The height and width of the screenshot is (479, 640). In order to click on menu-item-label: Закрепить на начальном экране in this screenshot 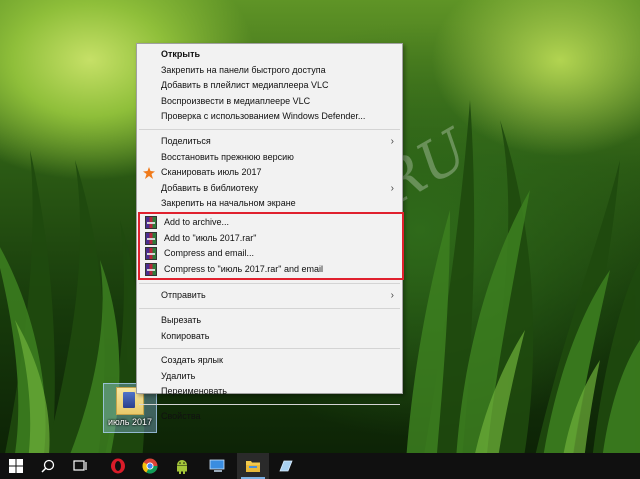, I will do `click(228, 203)`.